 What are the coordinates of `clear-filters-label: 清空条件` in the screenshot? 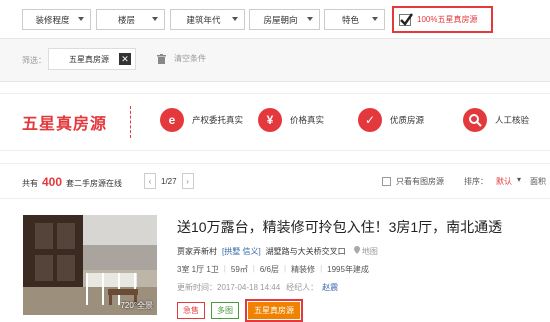 It's located at (190, 58).